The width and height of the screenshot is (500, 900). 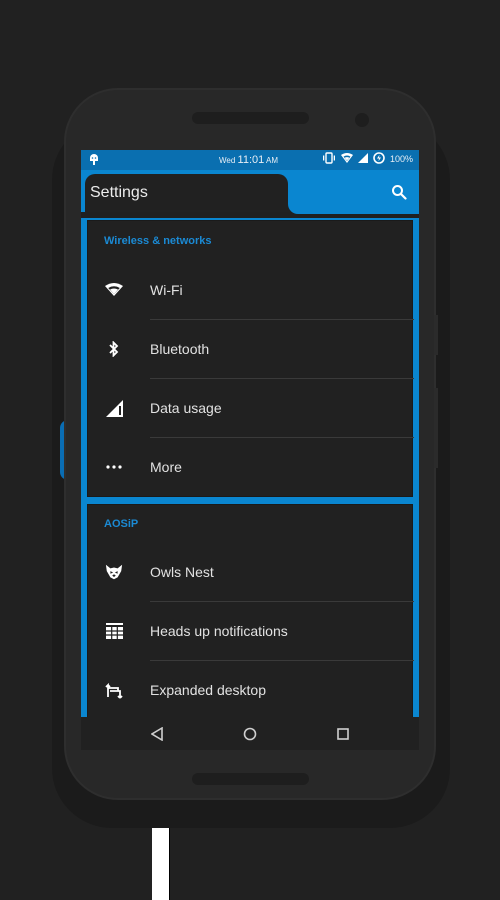 I want to click on home-icon, so click(x=250, y=734).